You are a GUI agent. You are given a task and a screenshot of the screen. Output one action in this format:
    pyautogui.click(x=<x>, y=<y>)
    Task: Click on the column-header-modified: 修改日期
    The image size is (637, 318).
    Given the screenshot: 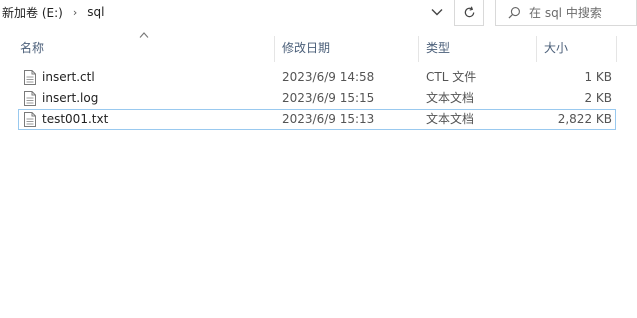 What is the action you would take?
    pyautogui.click(x=350, y=49)
    